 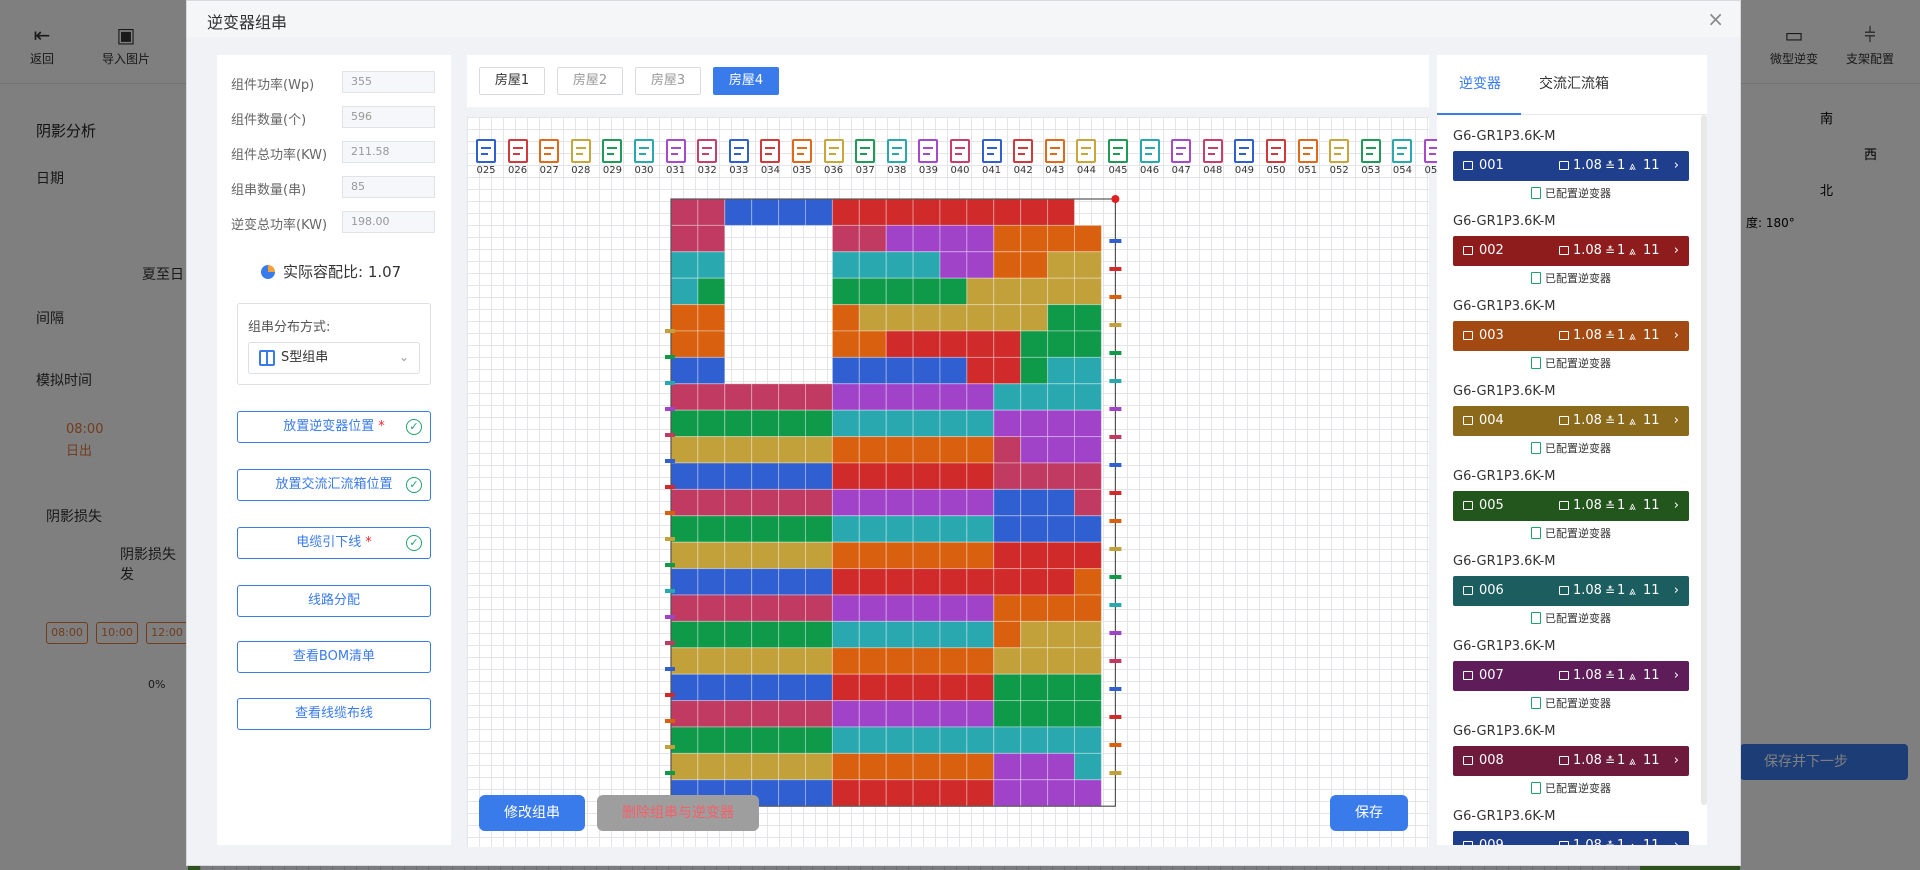 I want to click on save-button: 保存, so click(x=1369, y=813).